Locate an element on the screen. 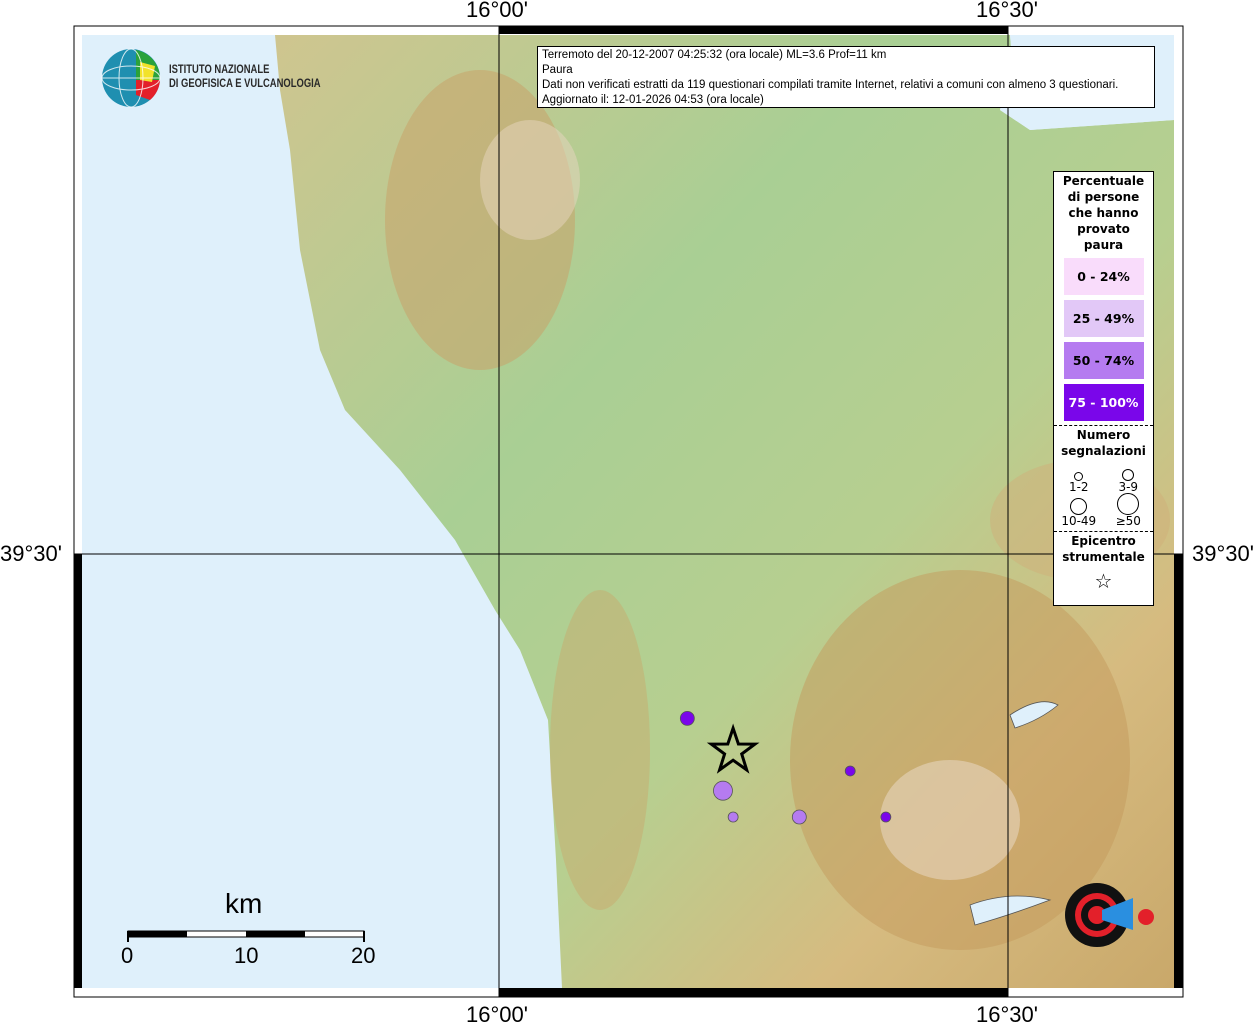 The width and height of the screenshot is (1256, 1028). count-title-line: Numero is located at coordinates (1103, 435).